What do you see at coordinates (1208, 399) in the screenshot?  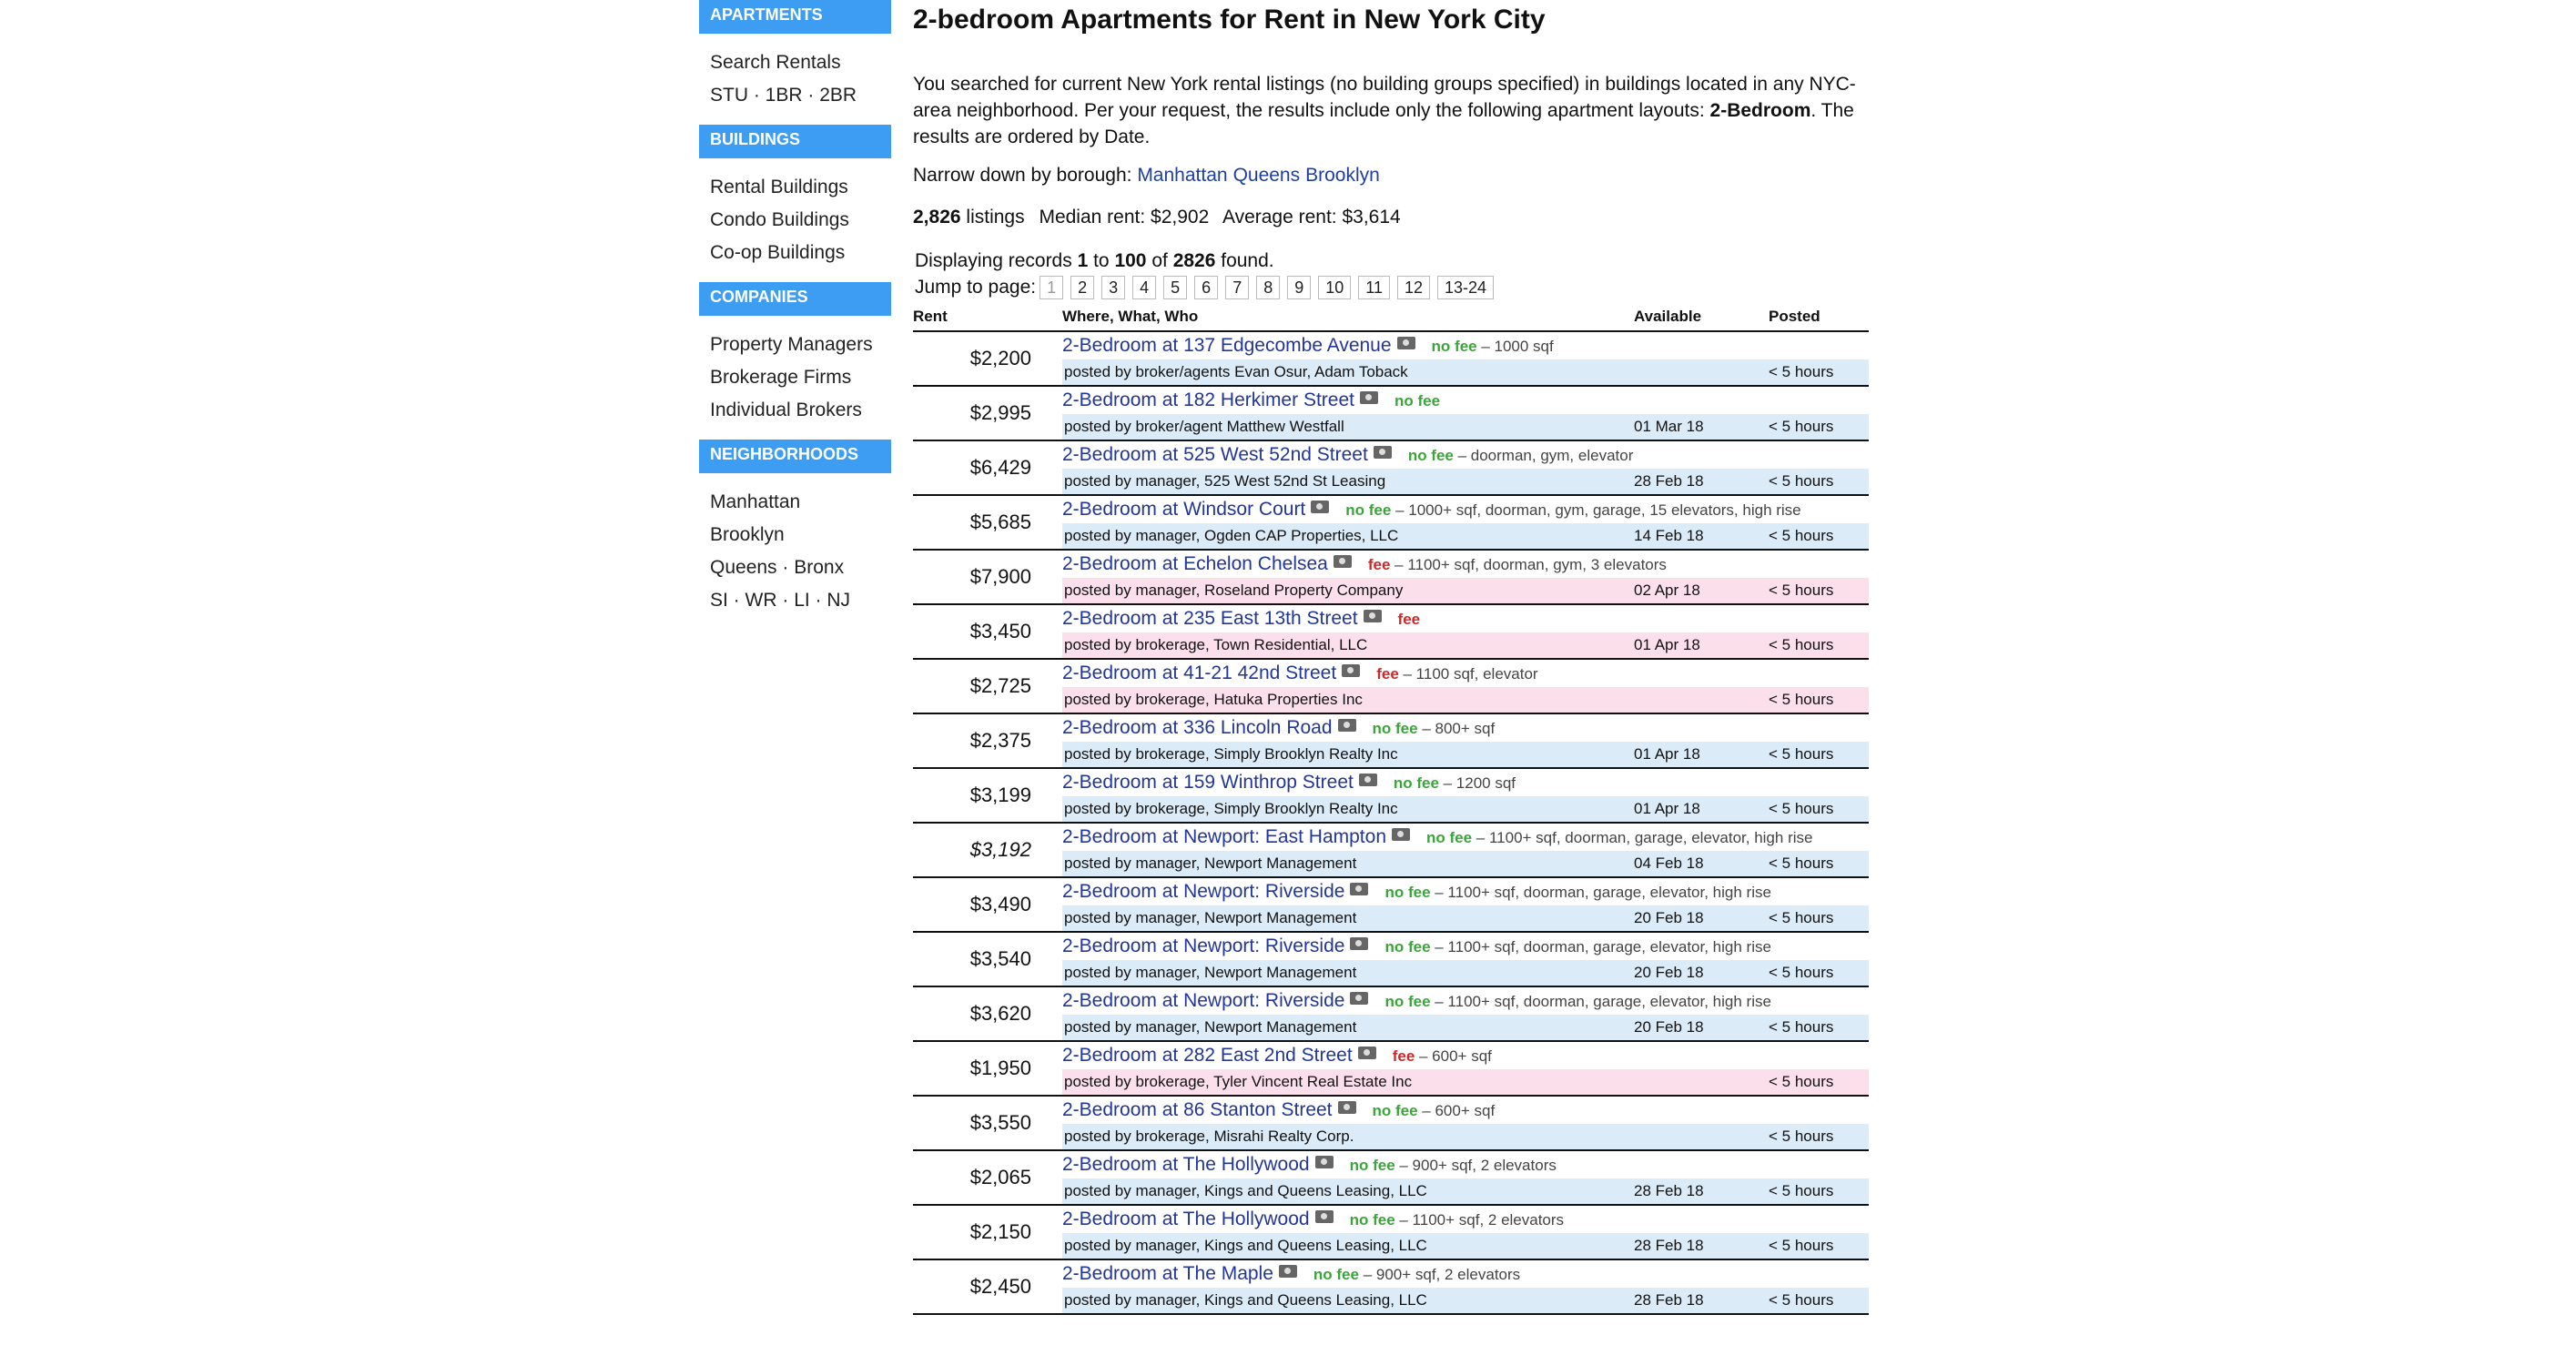 I see `listing-link: 2-Bedroom at 182 Herkimer Street` at bounding box center [1208, 399].